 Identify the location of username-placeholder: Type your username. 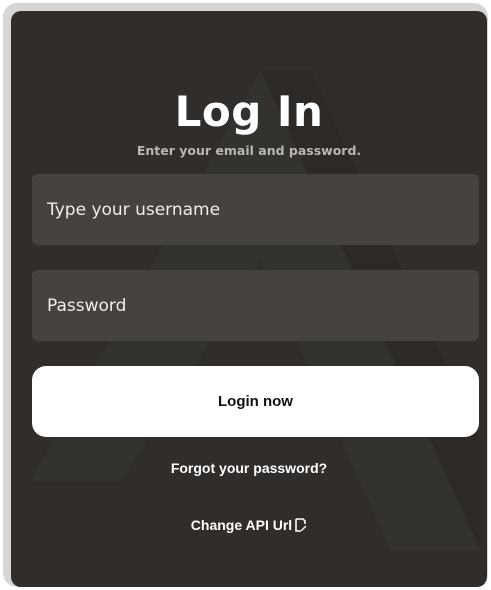
(134, 209).